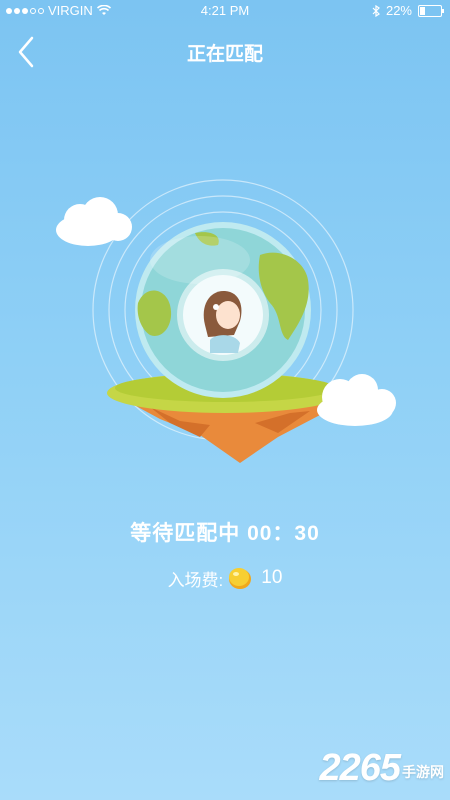  Describe the element at coordinates (356, 400) in the screenshot. I see `cloud-right` at that location.